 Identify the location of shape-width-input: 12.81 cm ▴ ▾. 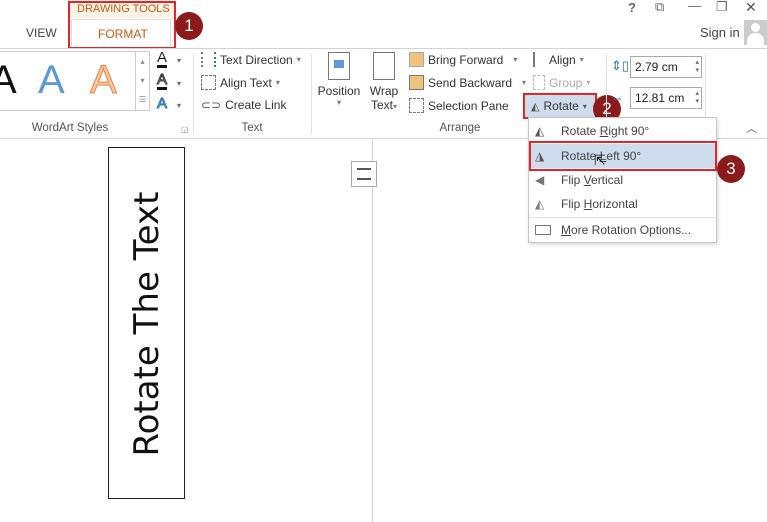
(666, 98).